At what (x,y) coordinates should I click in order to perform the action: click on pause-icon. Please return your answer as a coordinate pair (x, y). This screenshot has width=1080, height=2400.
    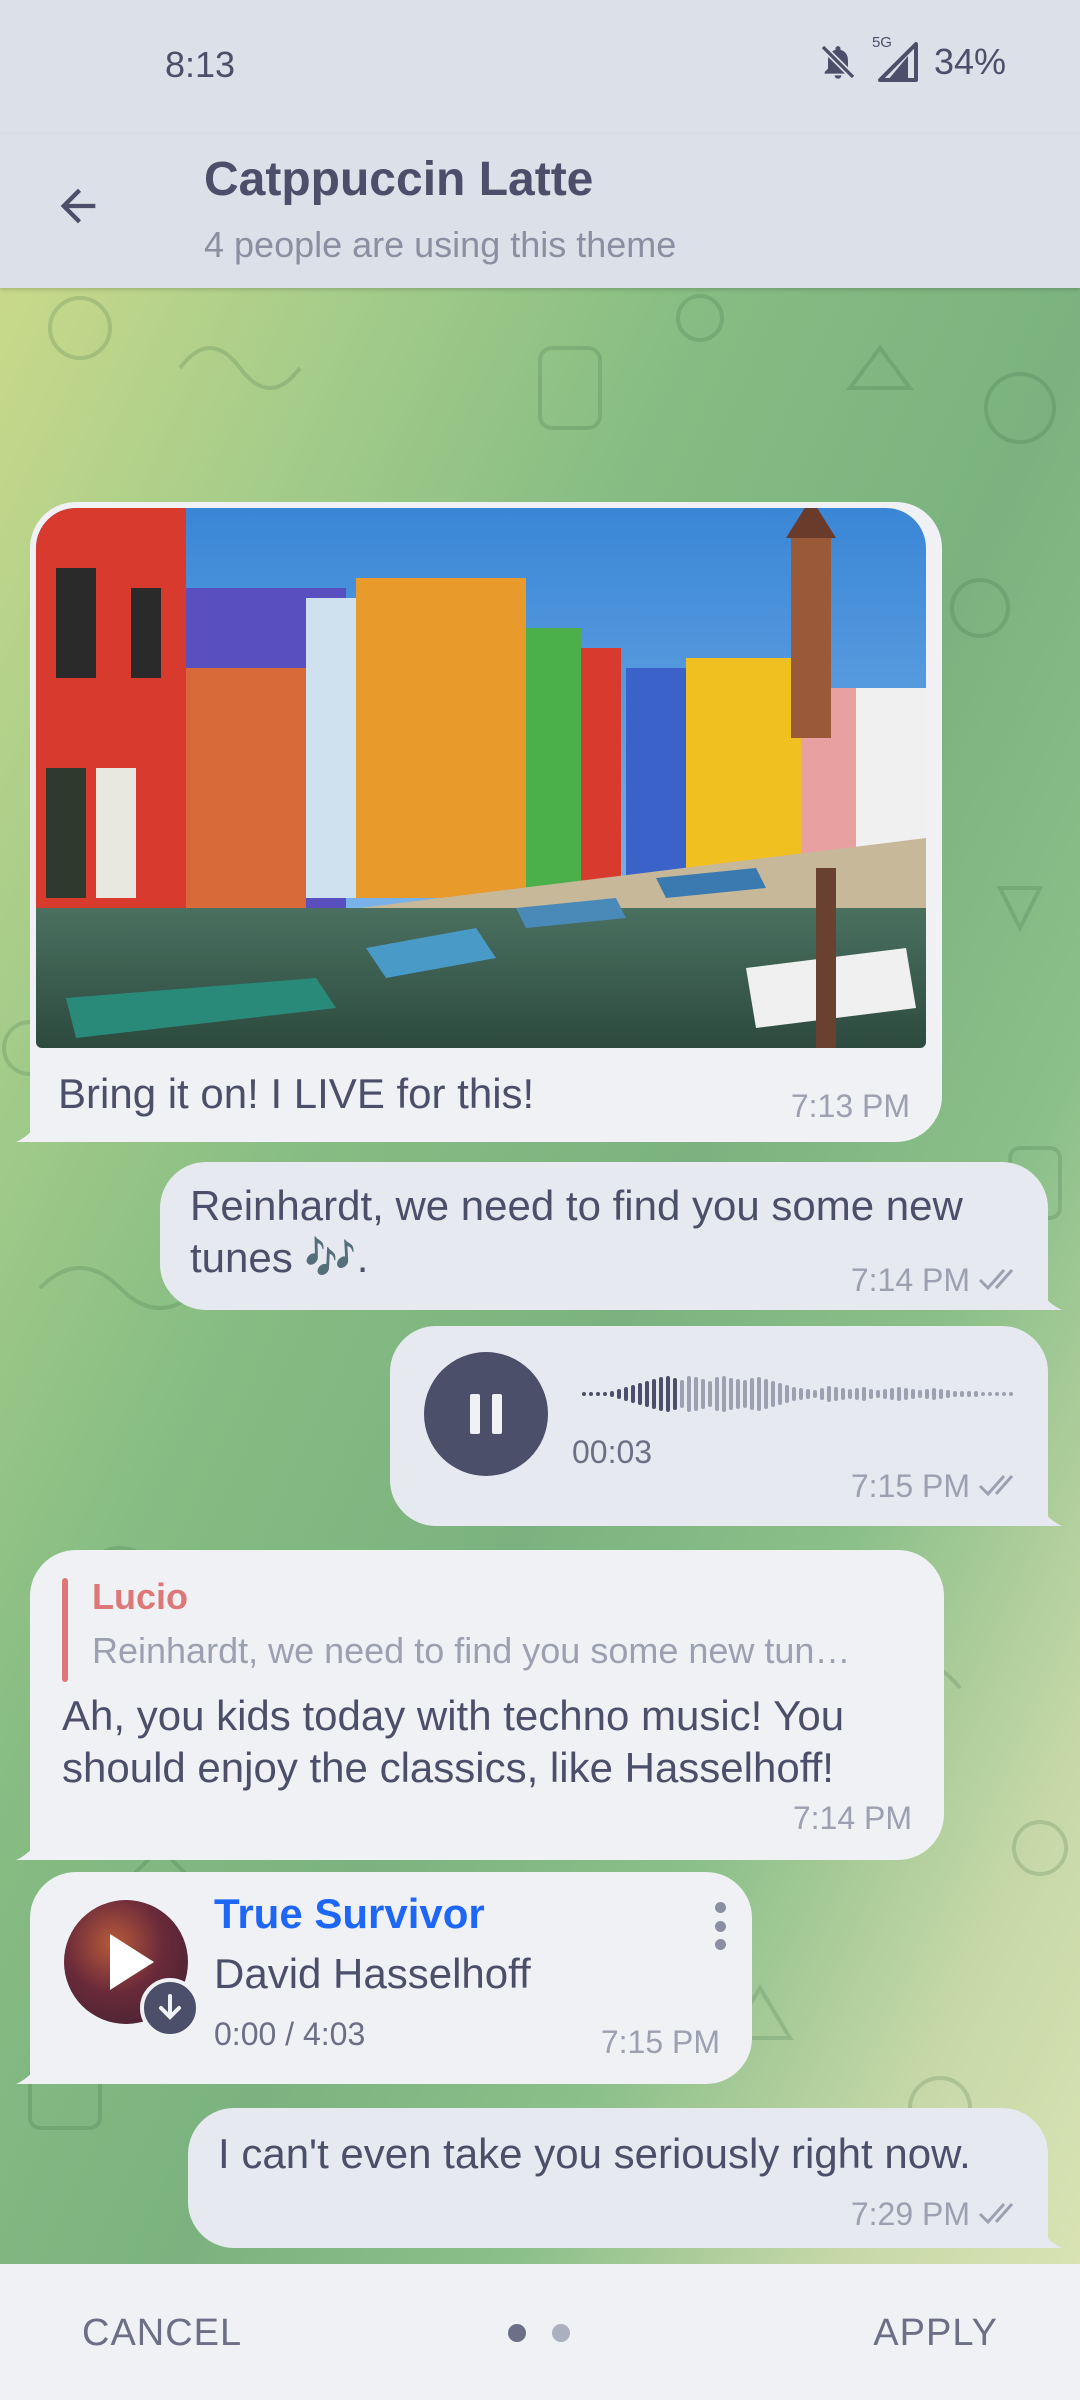
    Looking at the image, I should click on (486, 1414).